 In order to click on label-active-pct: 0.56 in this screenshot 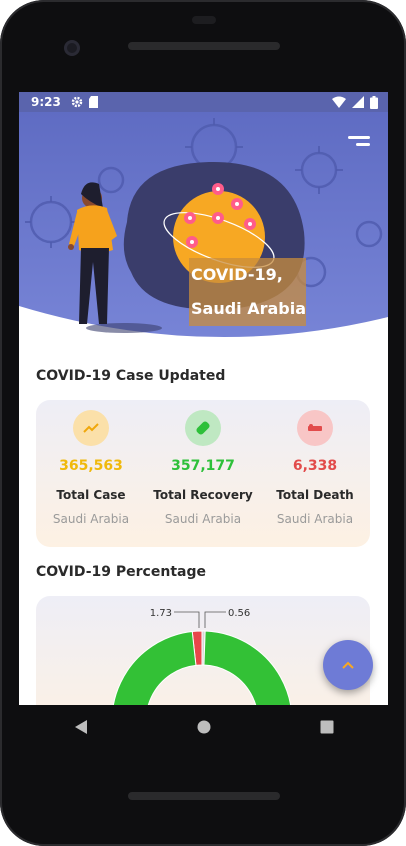, I will do `click(239, 613)`.